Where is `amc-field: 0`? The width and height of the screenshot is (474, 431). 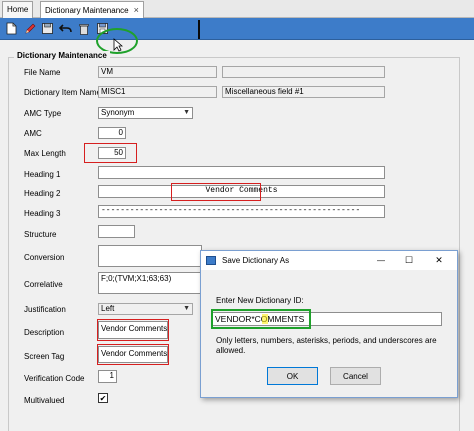 amc-field: 0 is located at coordinates (112, 133).